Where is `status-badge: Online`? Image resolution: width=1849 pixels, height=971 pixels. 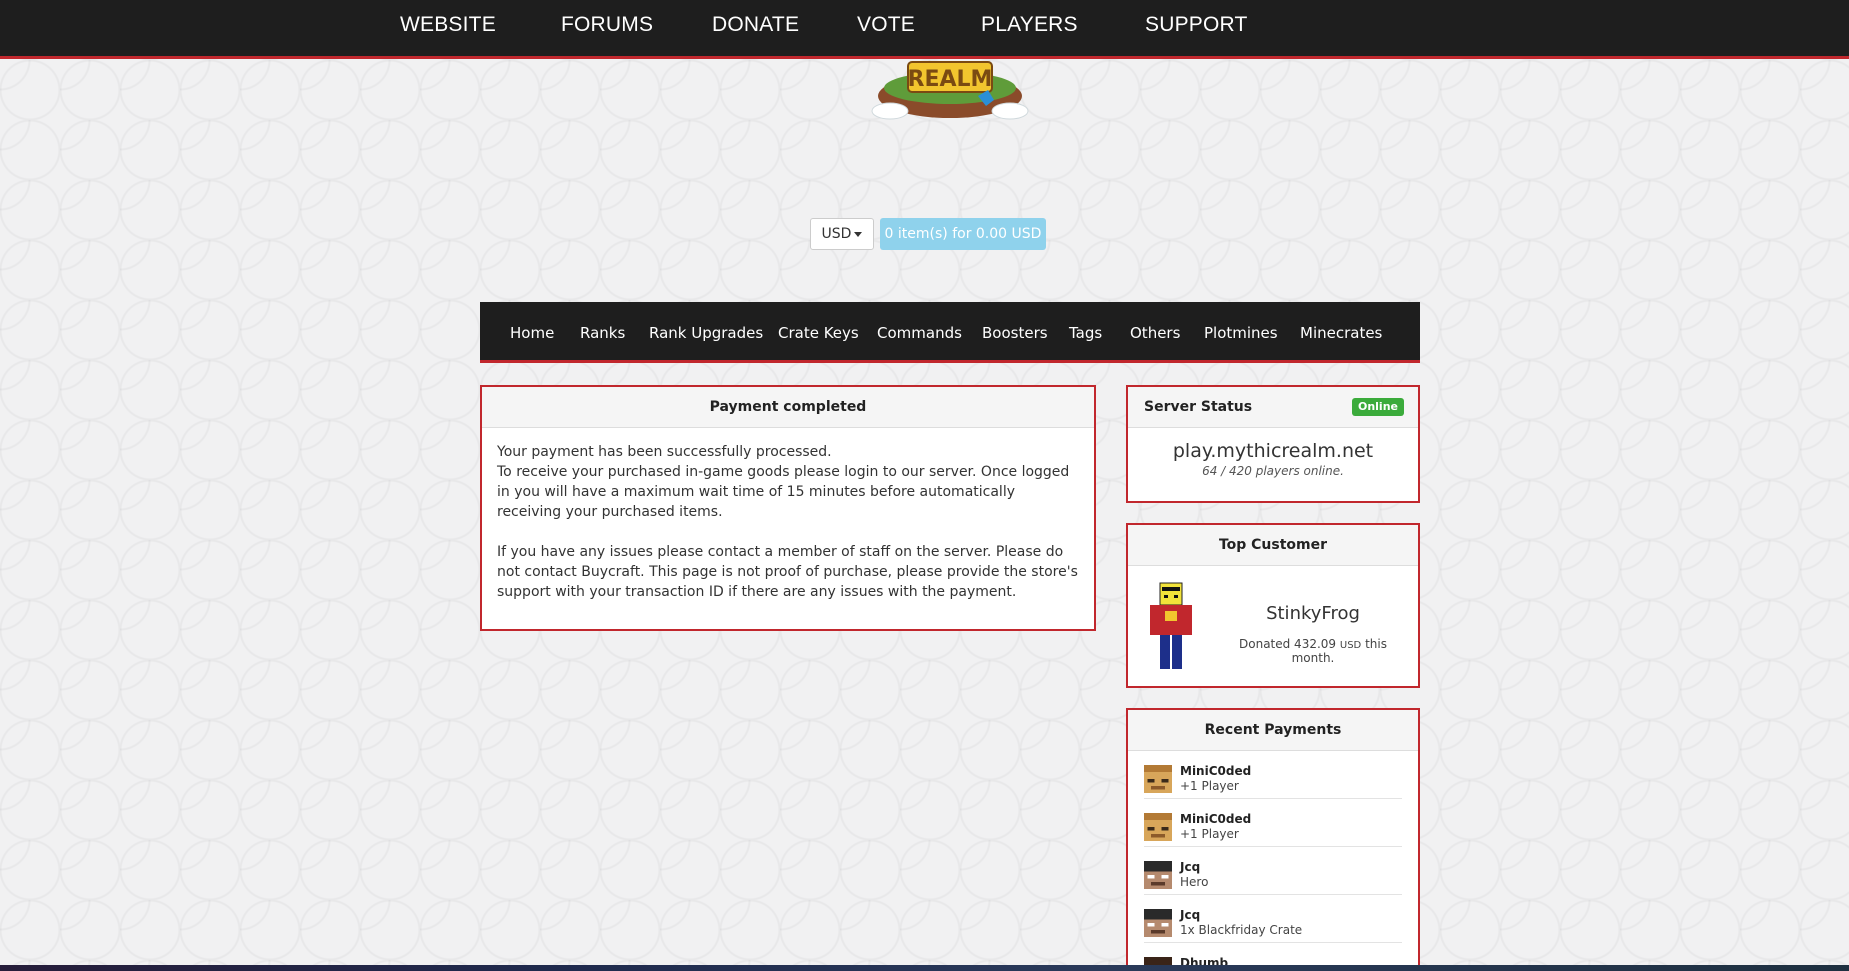 status-badge: Online is located at coordinates (1377, 407).